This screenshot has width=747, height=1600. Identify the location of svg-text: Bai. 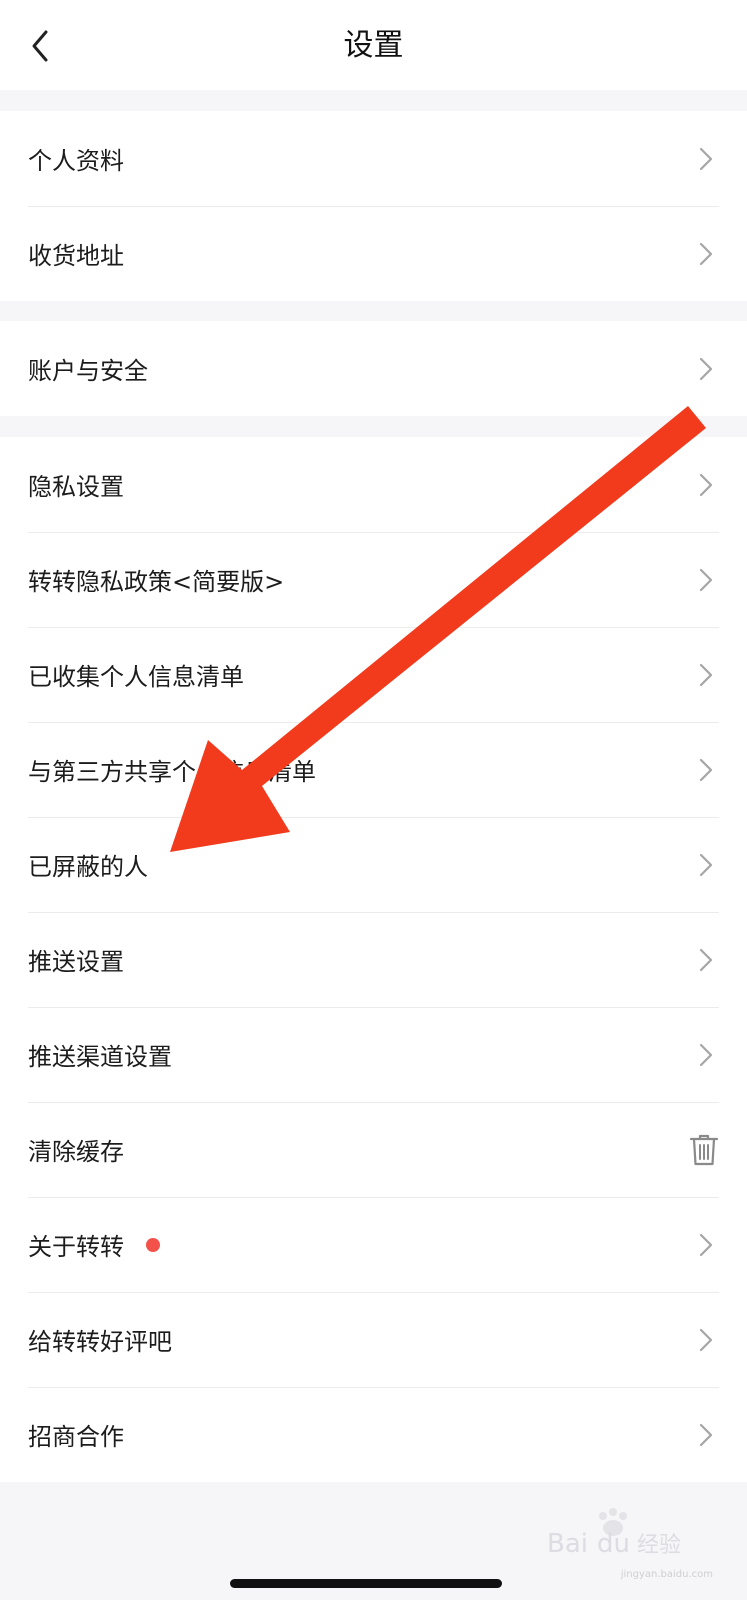
(567, 1544).